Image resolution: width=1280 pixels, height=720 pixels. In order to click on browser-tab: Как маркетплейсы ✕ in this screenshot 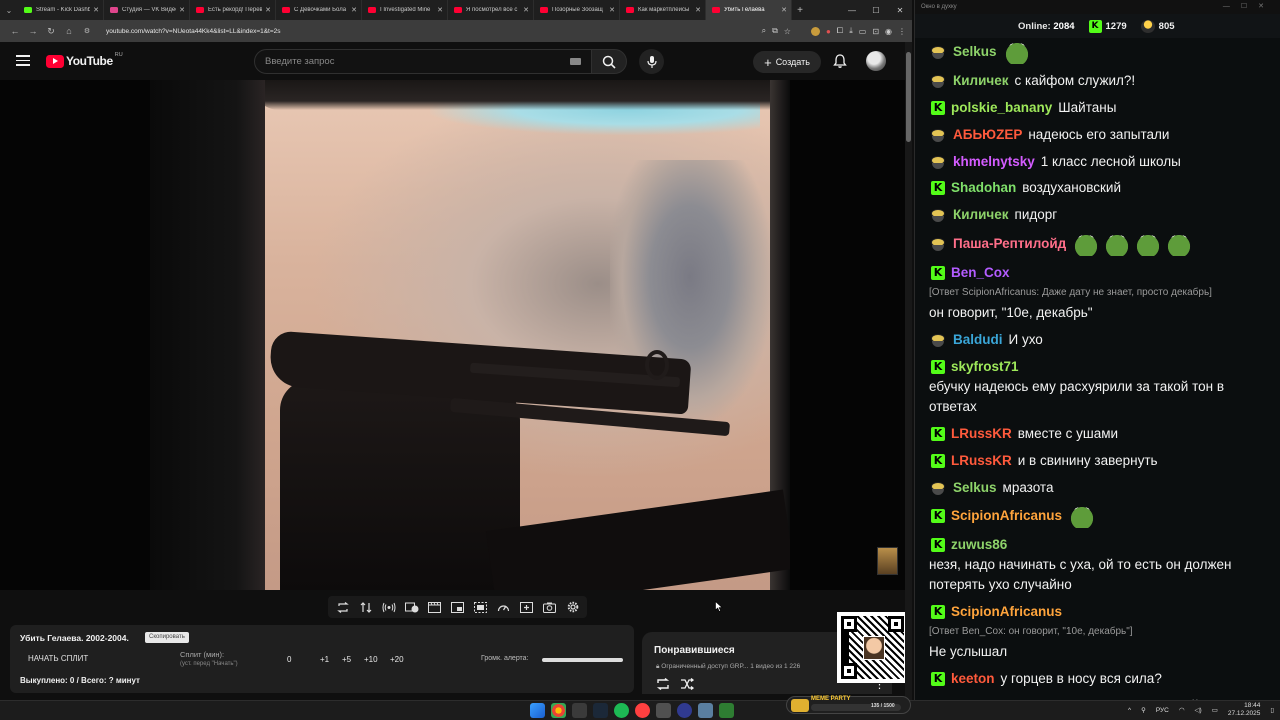, I will do `click(663, 10)`.